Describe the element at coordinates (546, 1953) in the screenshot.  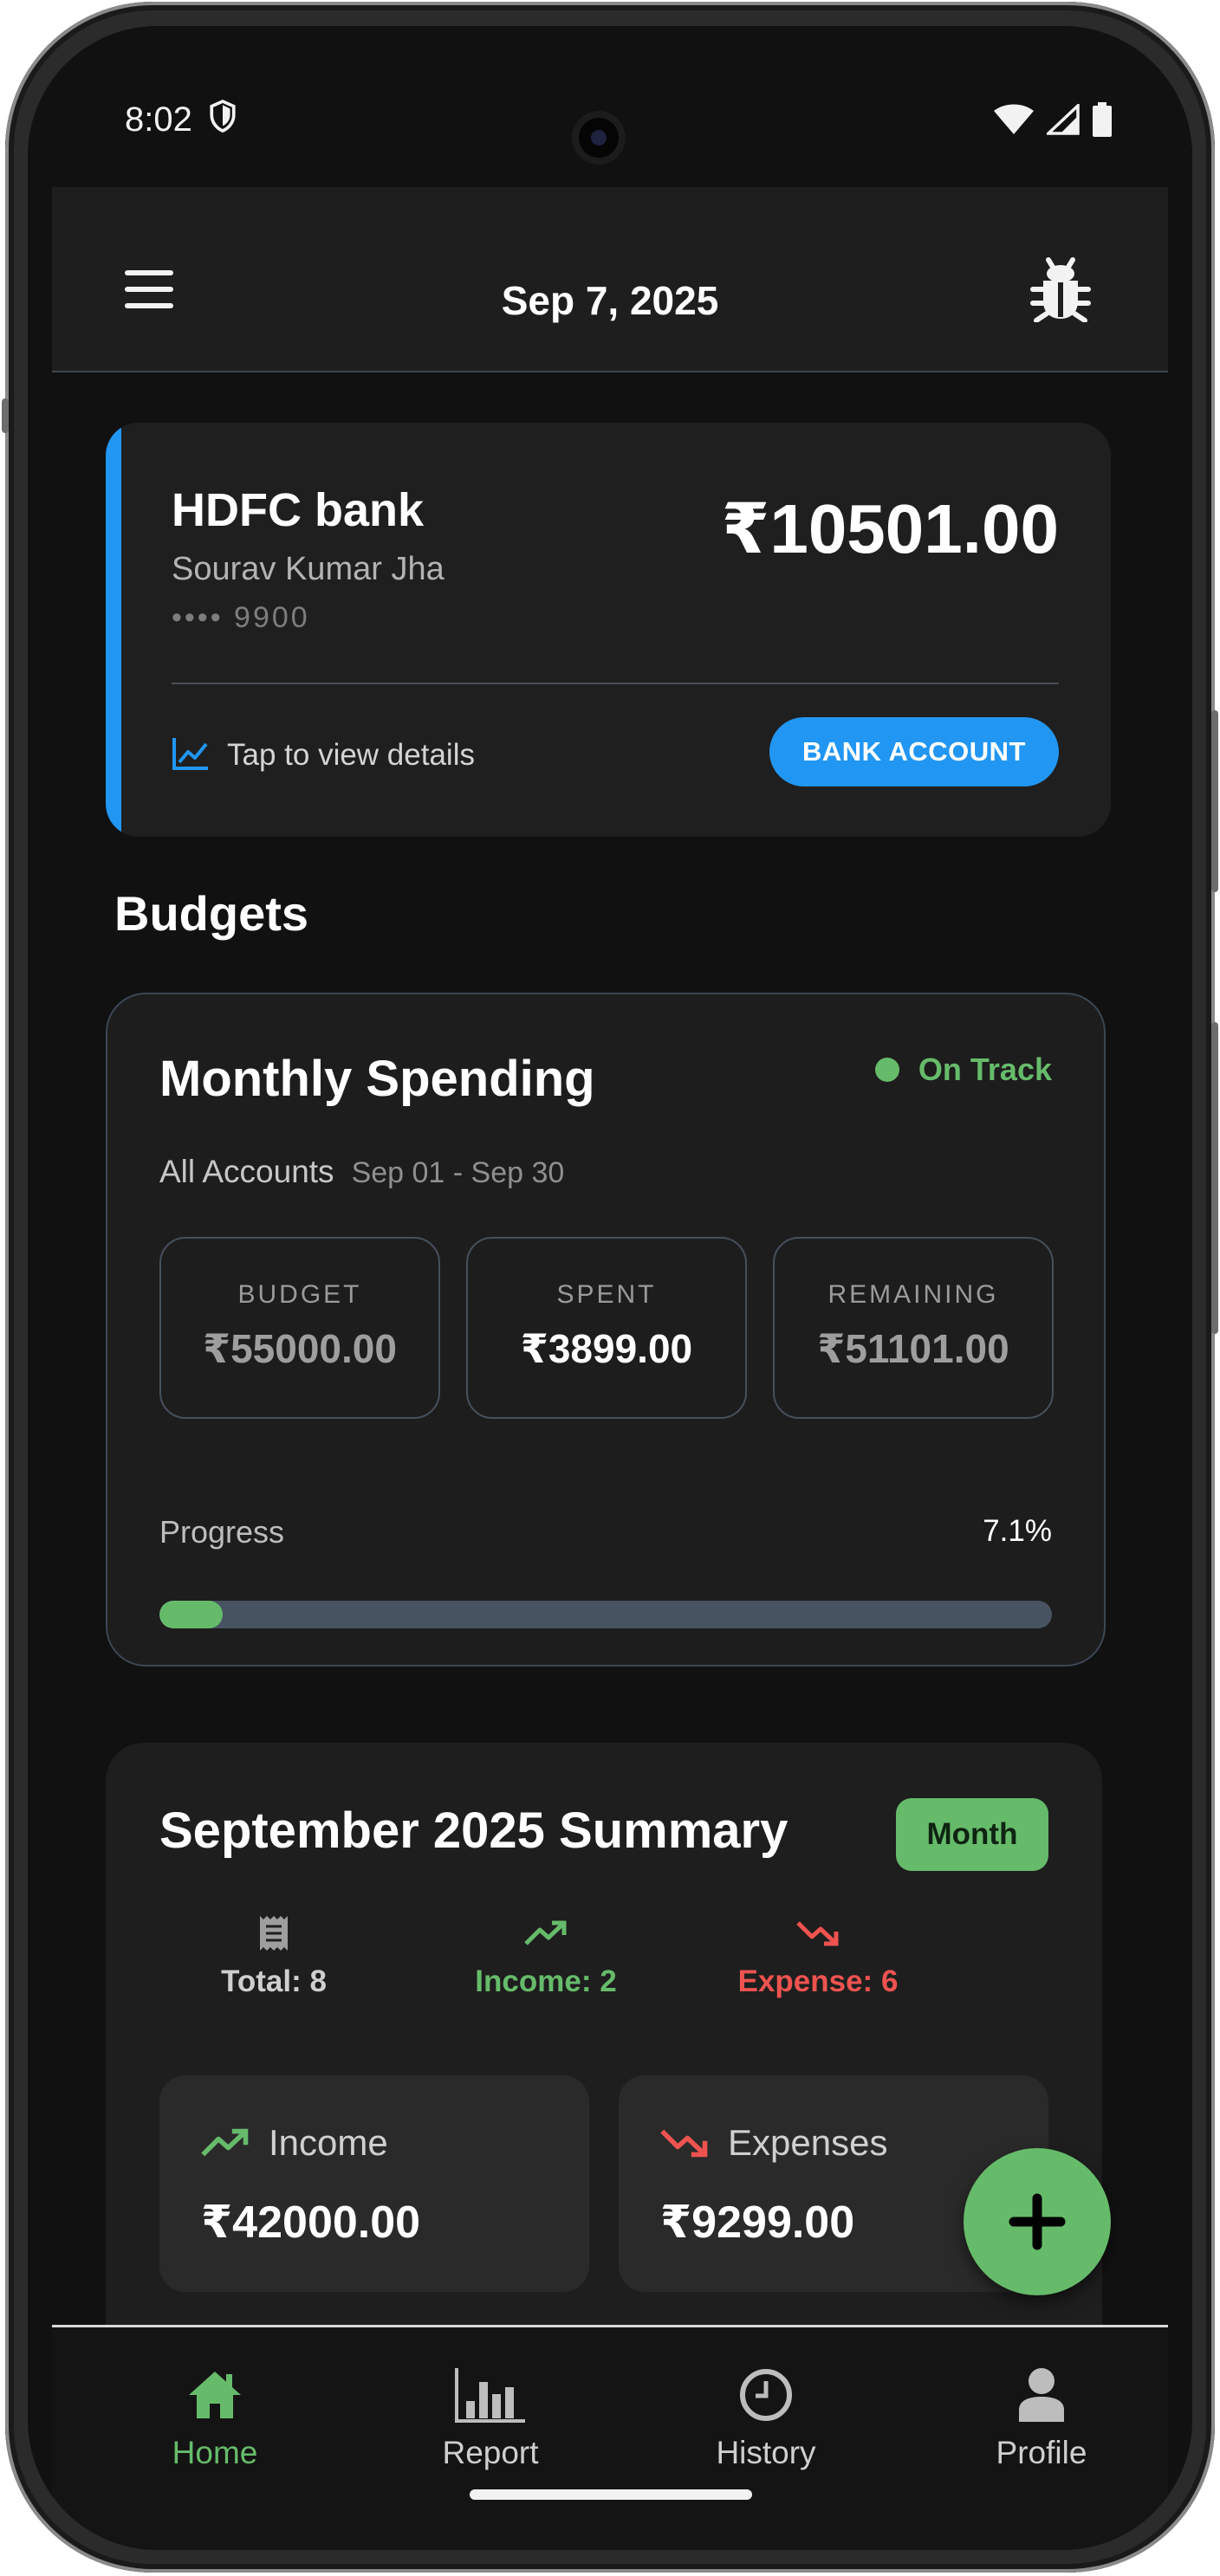
I see `income-count: Income: 2` at that location.